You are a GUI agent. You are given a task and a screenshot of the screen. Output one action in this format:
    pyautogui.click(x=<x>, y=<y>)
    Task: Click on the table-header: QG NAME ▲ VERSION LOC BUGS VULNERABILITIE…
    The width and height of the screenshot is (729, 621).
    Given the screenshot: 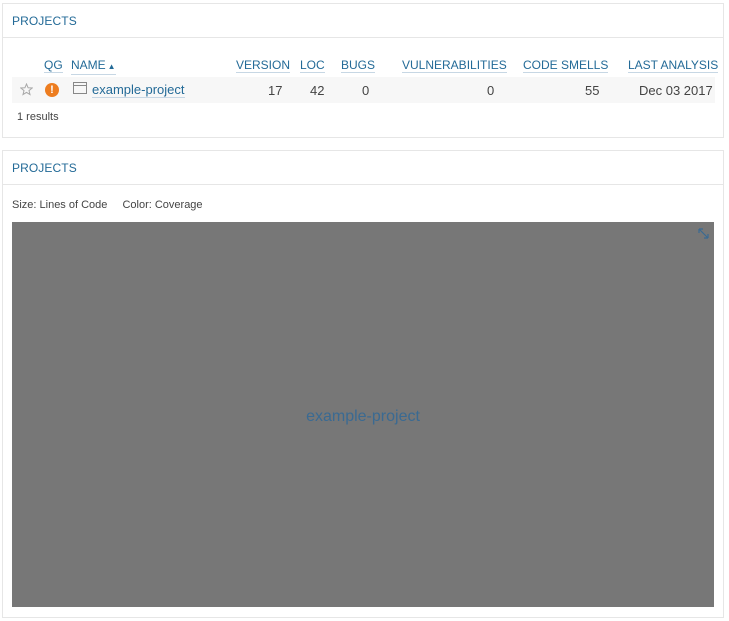 What is the action you would take?
    pyautogui.click(x=365, y=65)
    